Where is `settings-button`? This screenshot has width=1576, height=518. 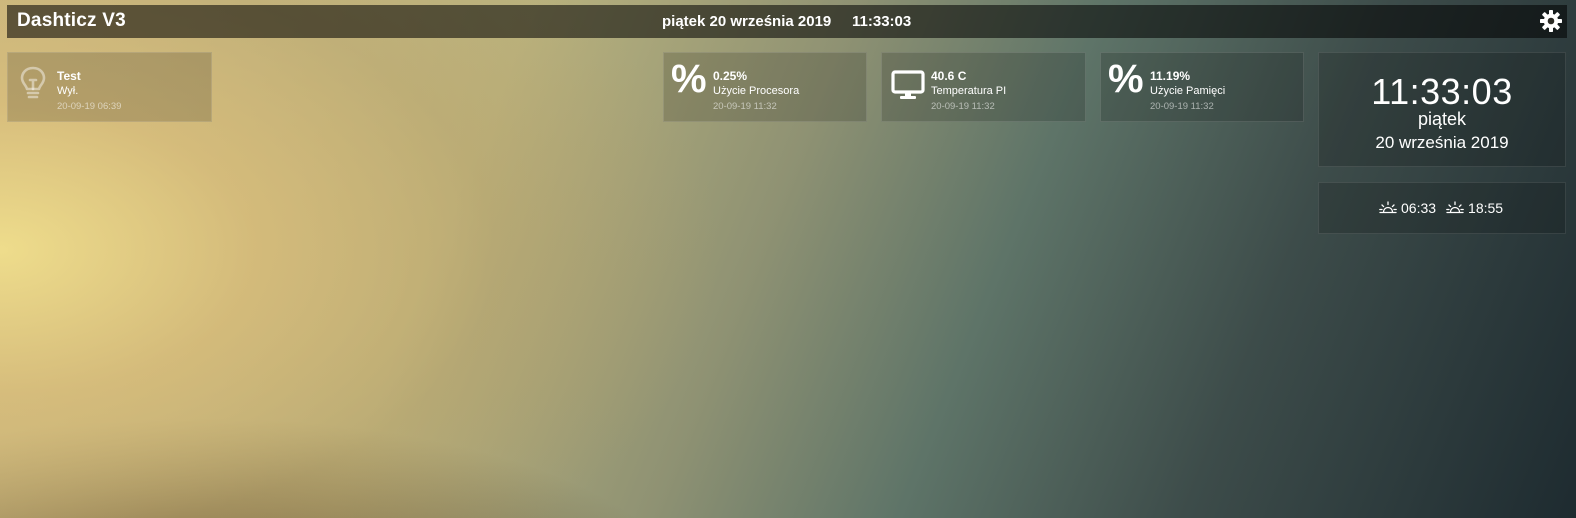
settings-button is located at coordinates (1551, 21).